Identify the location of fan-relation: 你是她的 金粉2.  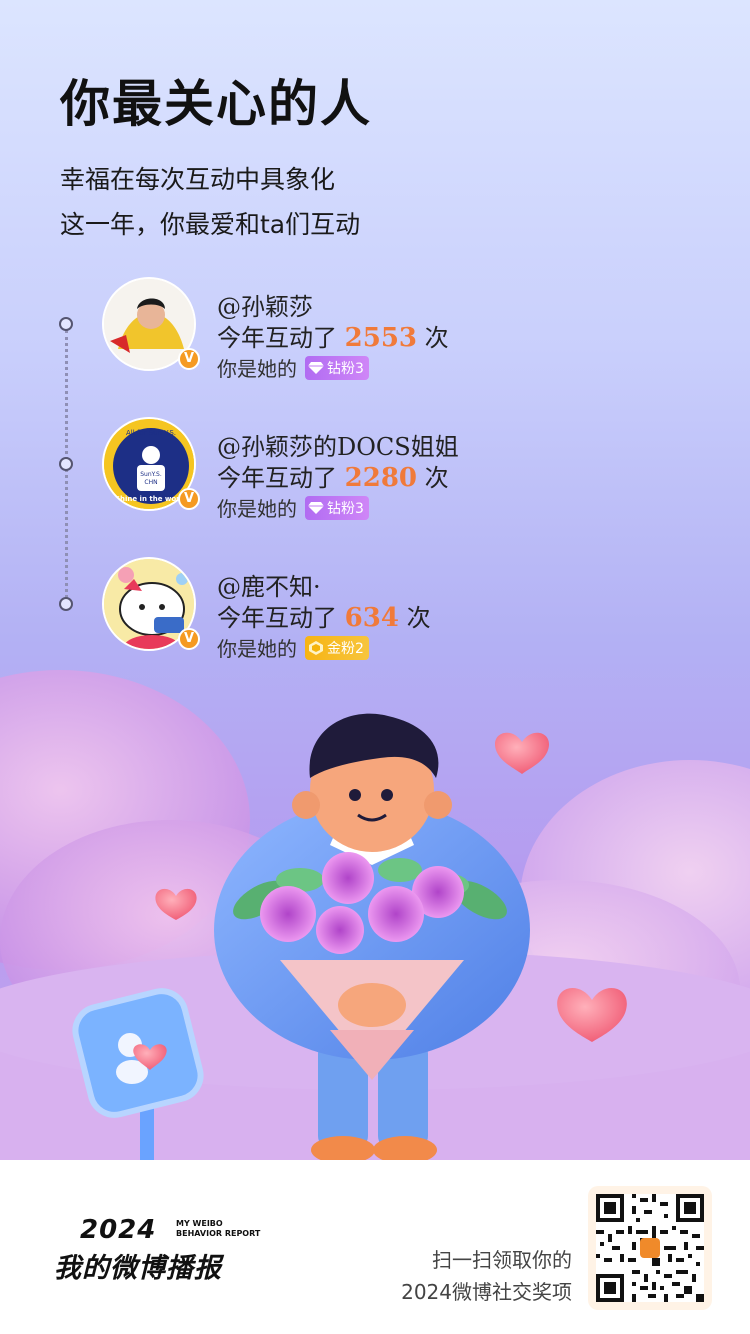
(293, 647).